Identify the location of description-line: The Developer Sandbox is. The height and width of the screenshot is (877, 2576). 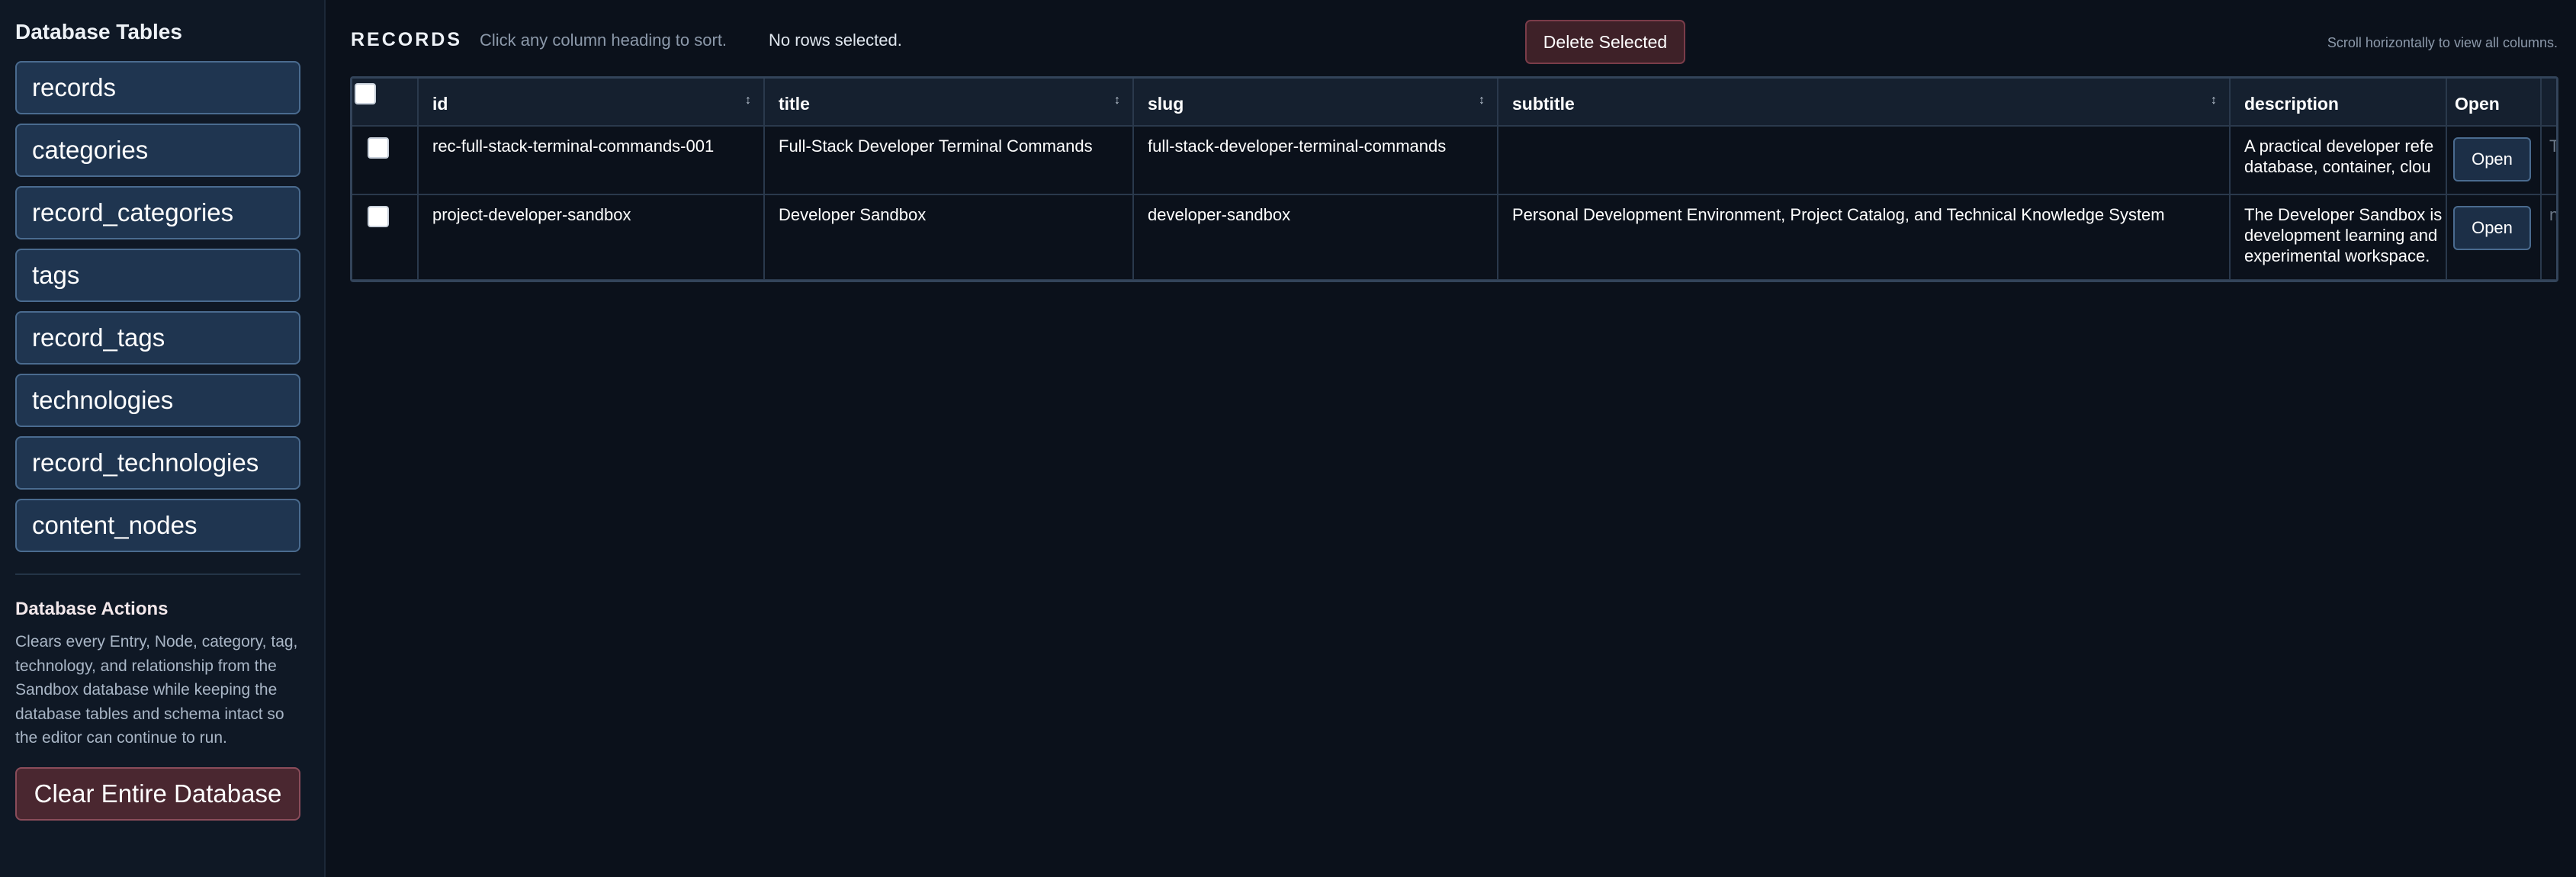
(2343, 214).